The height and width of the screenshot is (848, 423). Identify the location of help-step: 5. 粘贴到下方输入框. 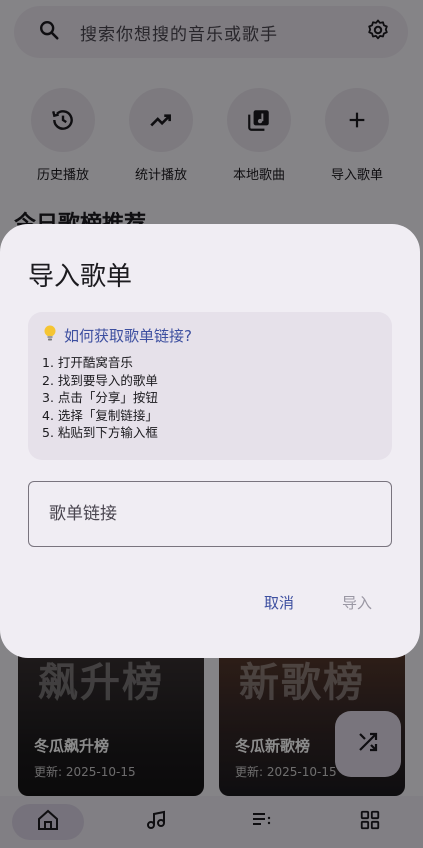
(100, 432).